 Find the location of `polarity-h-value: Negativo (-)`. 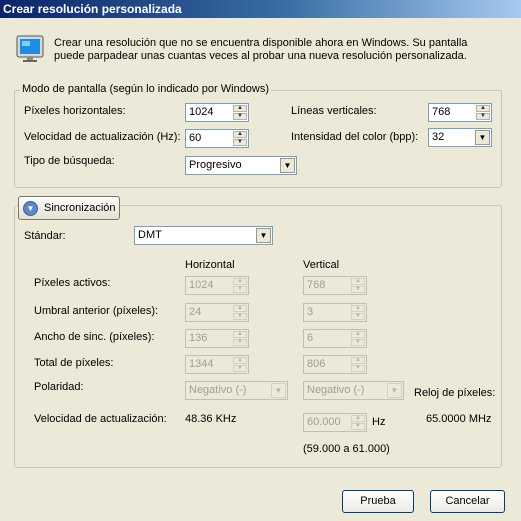

polarity-h-value: Negativo (-) is located at coordinates (218, 390).